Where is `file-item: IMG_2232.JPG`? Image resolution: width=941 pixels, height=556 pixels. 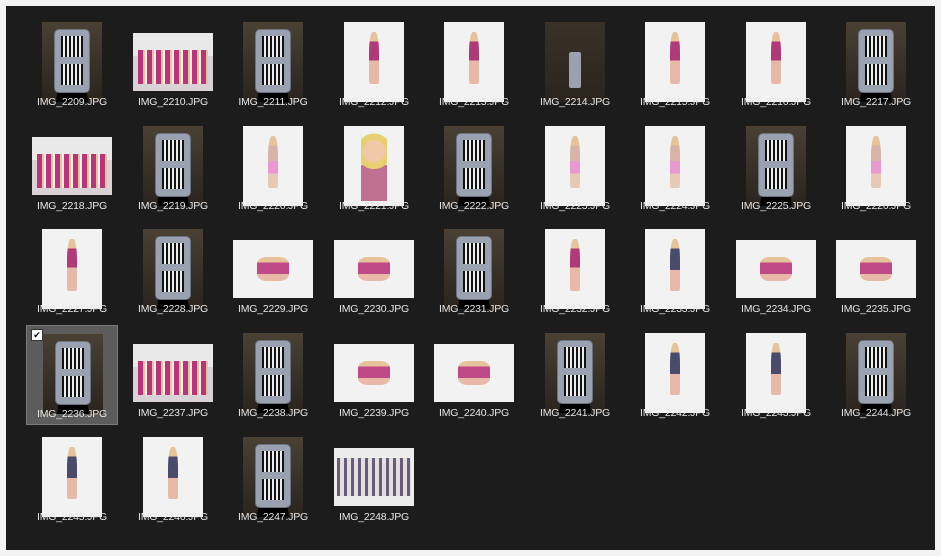 file-item: IMG_2232.JPG is located at coordinates (575, 271).